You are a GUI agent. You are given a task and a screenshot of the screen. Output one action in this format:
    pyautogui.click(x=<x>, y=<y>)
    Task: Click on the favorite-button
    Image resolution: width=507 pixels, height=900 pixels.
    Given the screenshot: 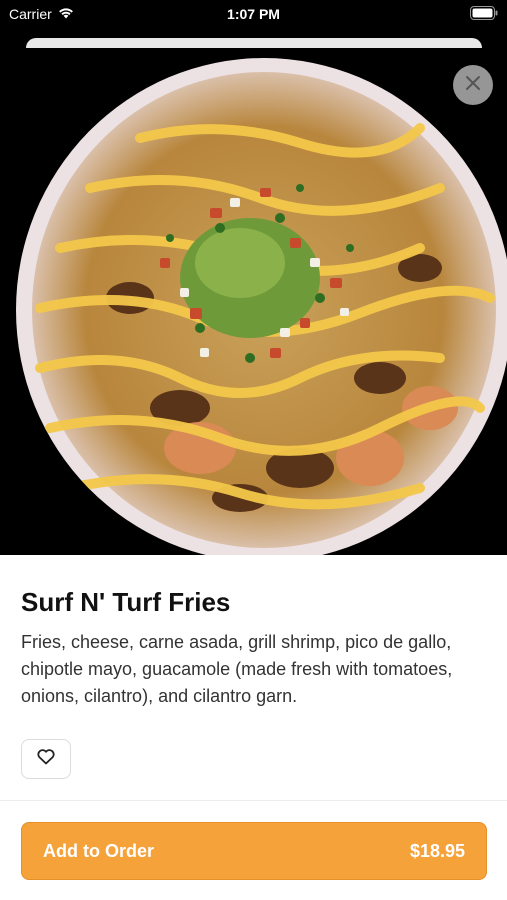 What is the action you would take?
    pyautogui.click(x=46, y=759)
    